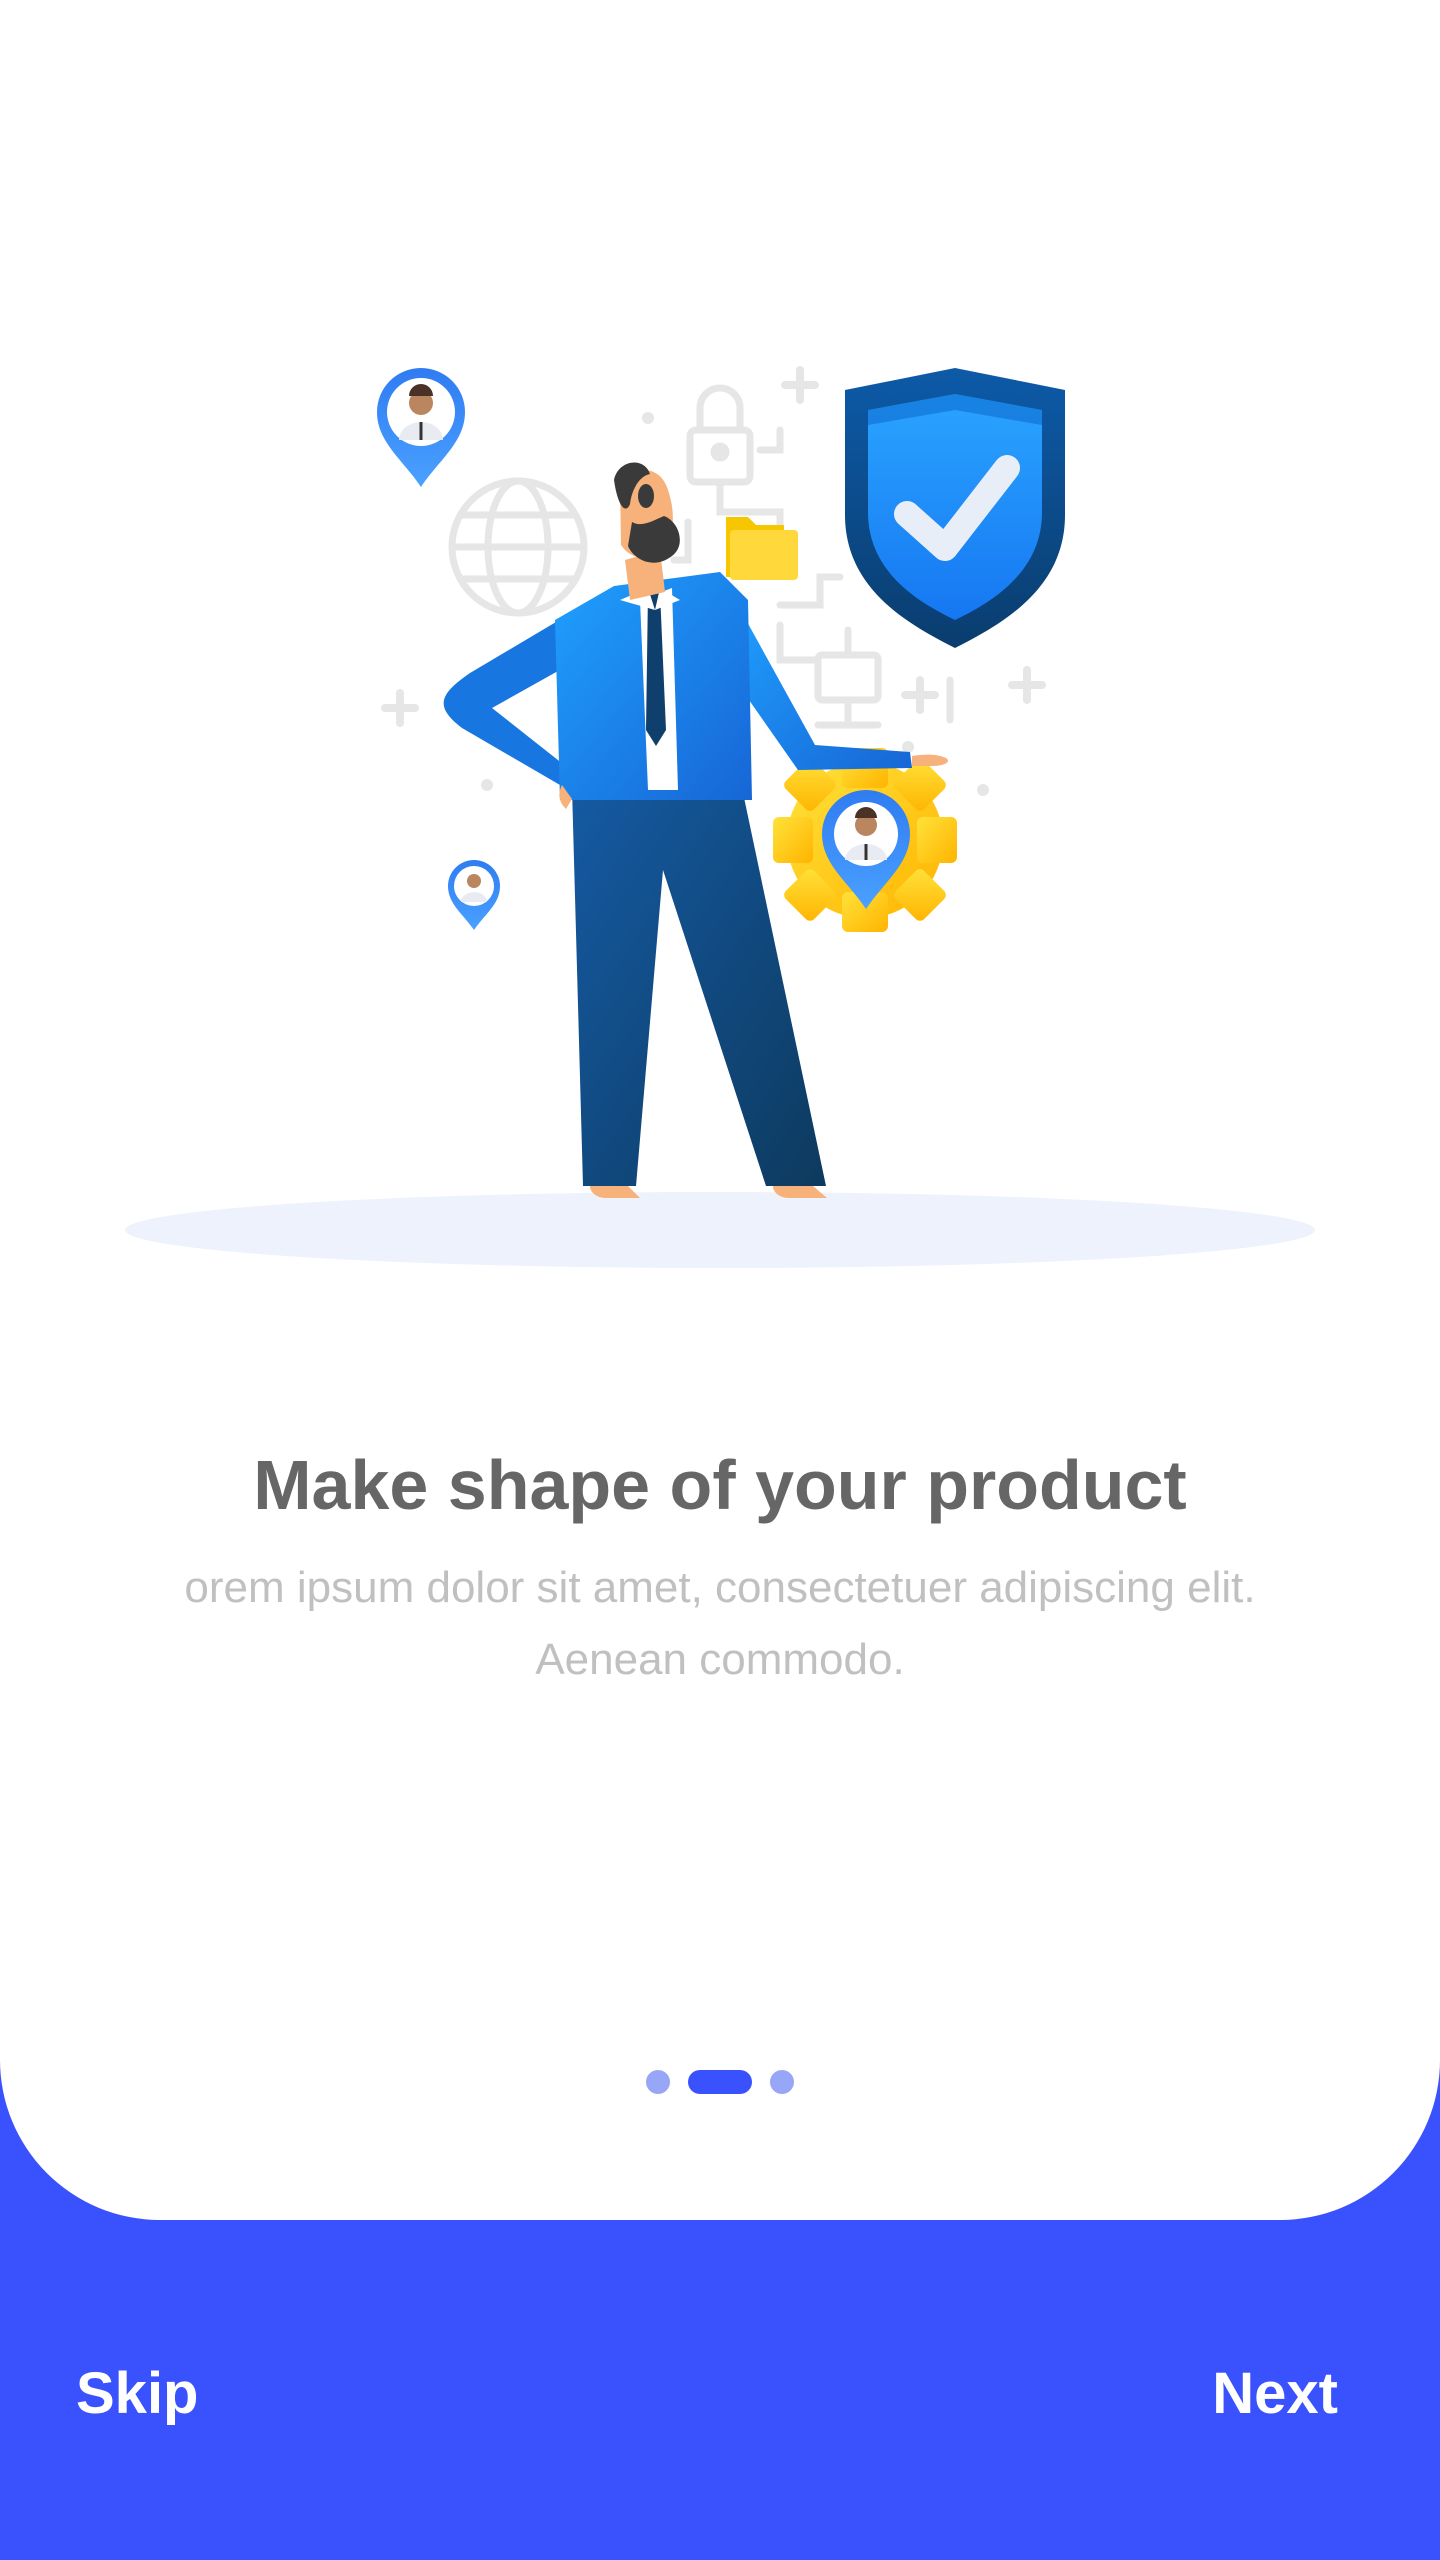 This screenshot has width=1440, height=2560. What do you see at coordinates (865, 840) in the screenshot?
I see `gear-icon` at bounding box center [865, 840].